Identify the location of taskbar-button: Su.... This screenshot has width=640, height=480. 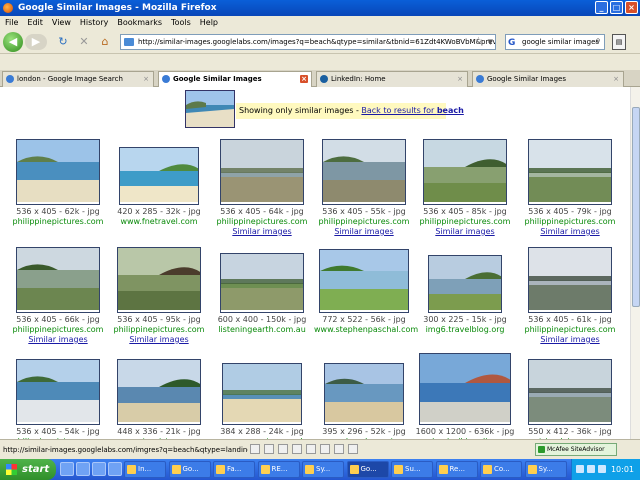
(412, 469).